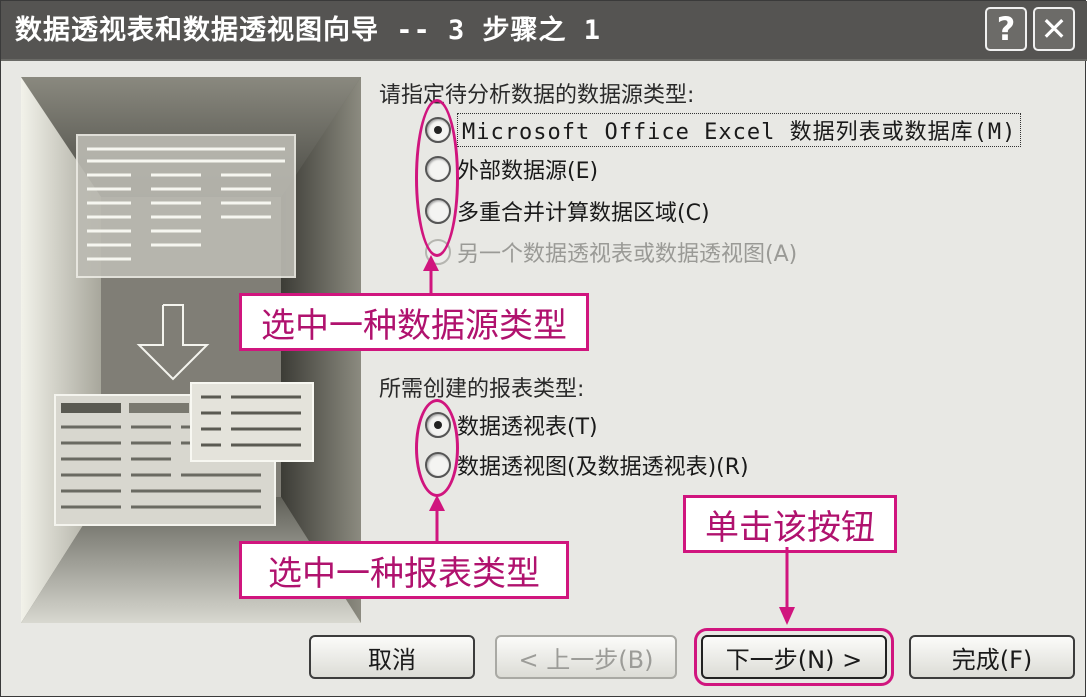  Describe the element at coordinates (790, 524) in the screenshot. I see `button-callout: 单击该按钮` at that location.